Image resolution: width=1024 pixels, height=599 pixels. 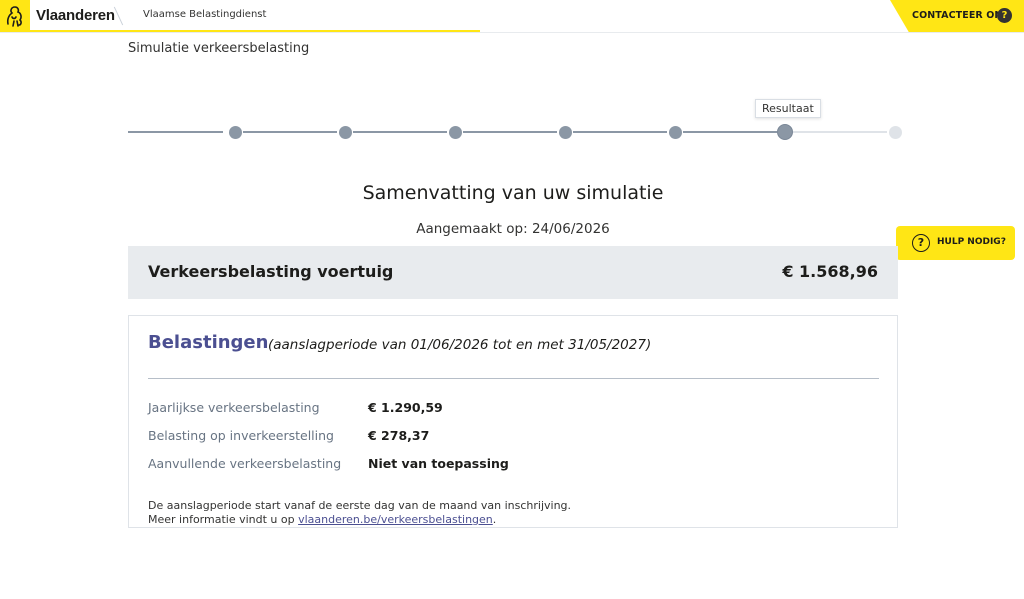 I want to click on tax-row-value: € 1.290,59, so click(x=405, y=407).